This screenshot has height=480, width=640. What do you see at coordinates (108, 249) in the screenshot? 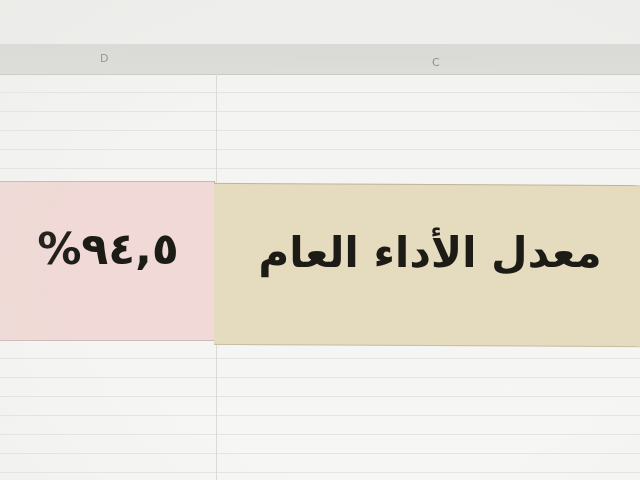
I see `performance-value-text: %٩٤,٥` at bounding box center [108, 249].